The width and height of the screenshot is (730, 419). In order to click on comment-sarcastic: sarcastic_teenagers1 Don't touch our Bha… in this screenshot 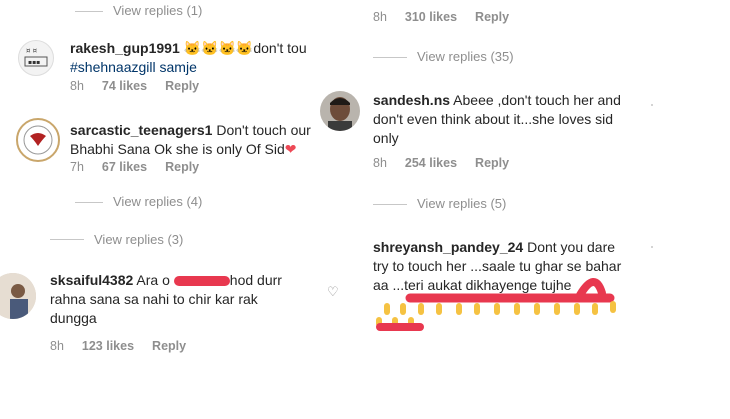, I will do `click(195, 140)`.